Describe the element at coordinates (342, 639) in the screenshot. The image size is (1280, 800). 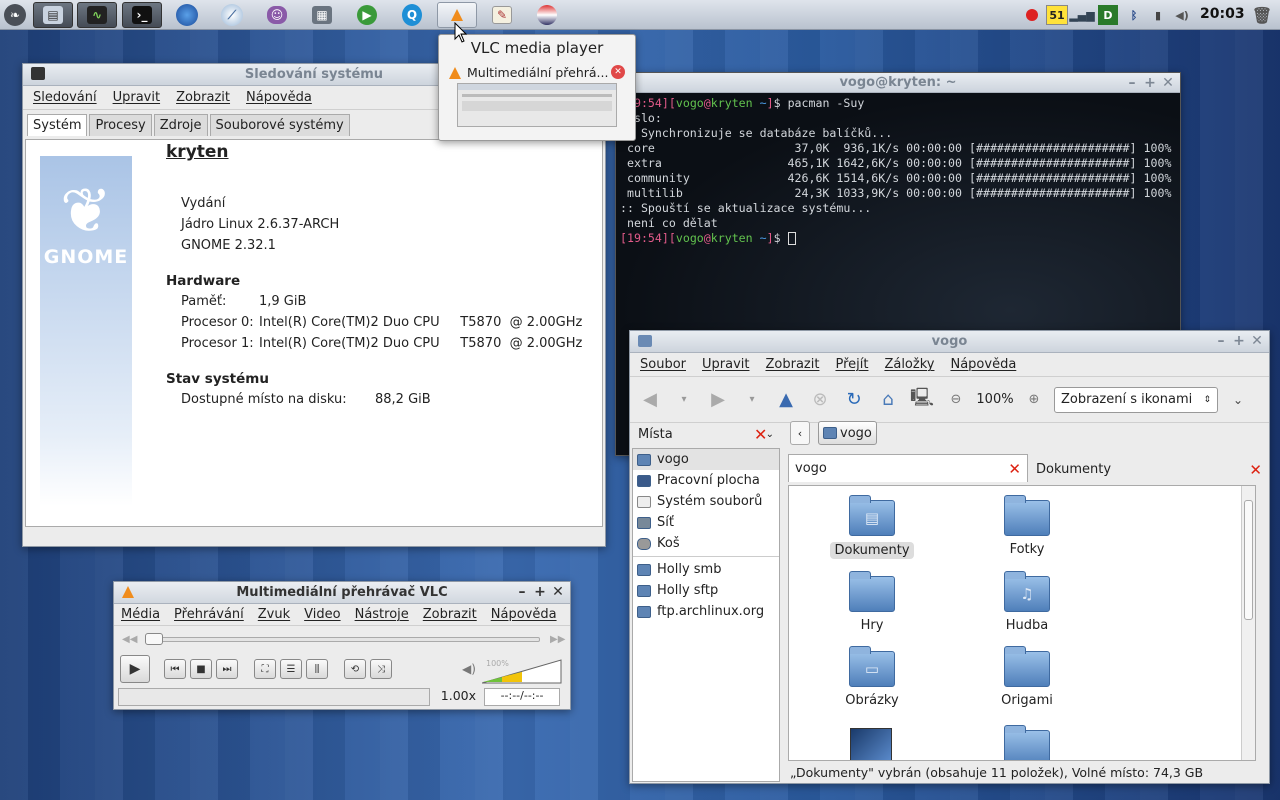
I see `seek-slider` at that location.